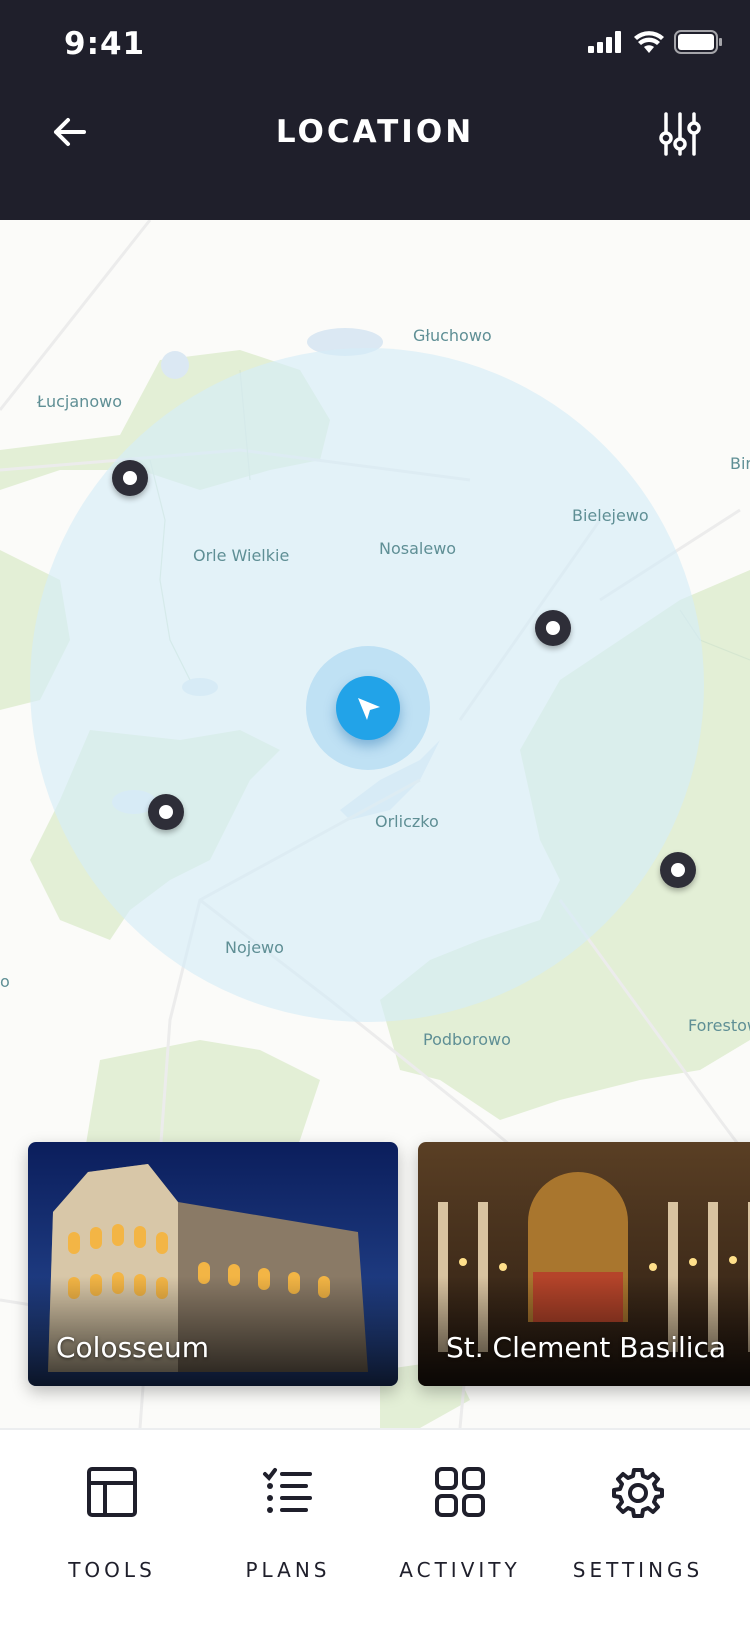 This screenshot has height=1626, width=750. Describe the element at coordinates (133, 1347) in the screenshot. I see `card-title: Colosseum` at that location.